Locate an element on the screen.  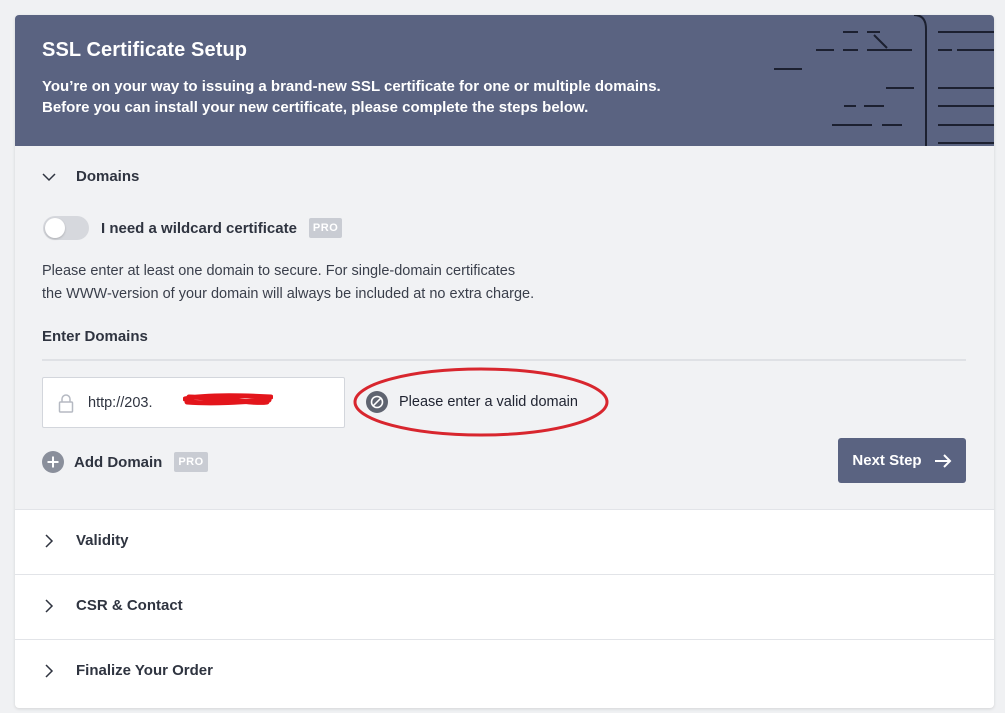
wildcard-row: I need a wildcard certificate PRO is located at coordinates (193, 228).